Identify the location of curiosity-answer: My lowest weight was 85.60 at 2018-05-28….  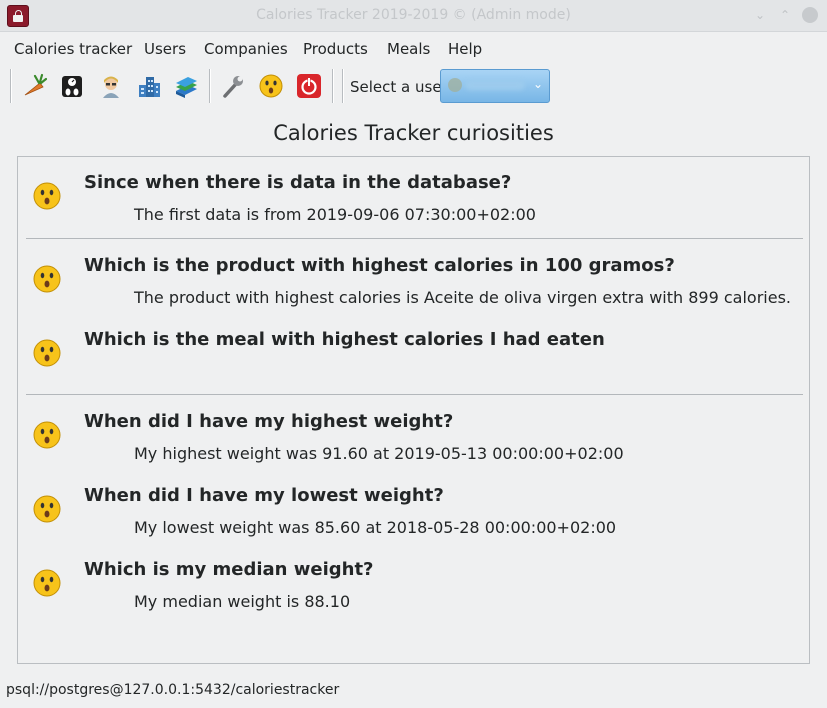
(375, 527).